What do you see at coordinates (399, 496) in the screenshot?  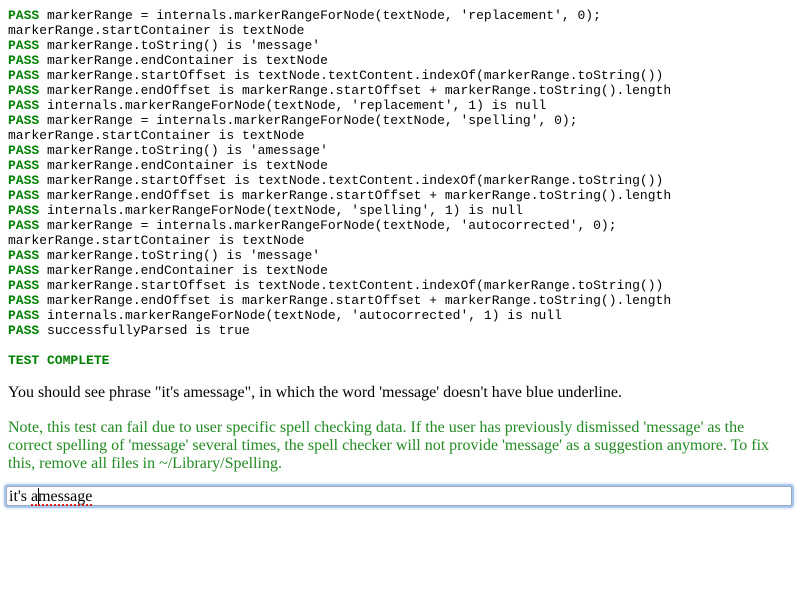 I see `text-editor: it's amessage` at bounding box center [399, 496].